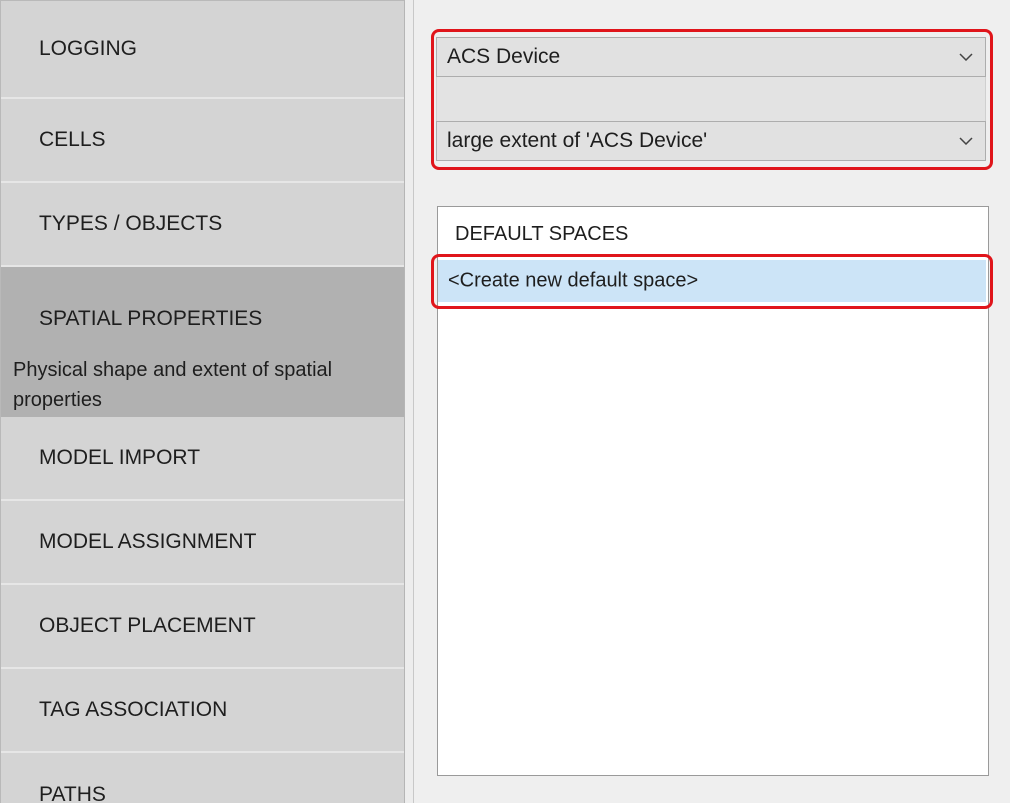 Image resolution: width=1010 pixels, height=803 pixels. Describe the element at coordinates (577, 140) in the screenshot. I see `extent-select-value: large extent of 'ACS Device'` at that location.